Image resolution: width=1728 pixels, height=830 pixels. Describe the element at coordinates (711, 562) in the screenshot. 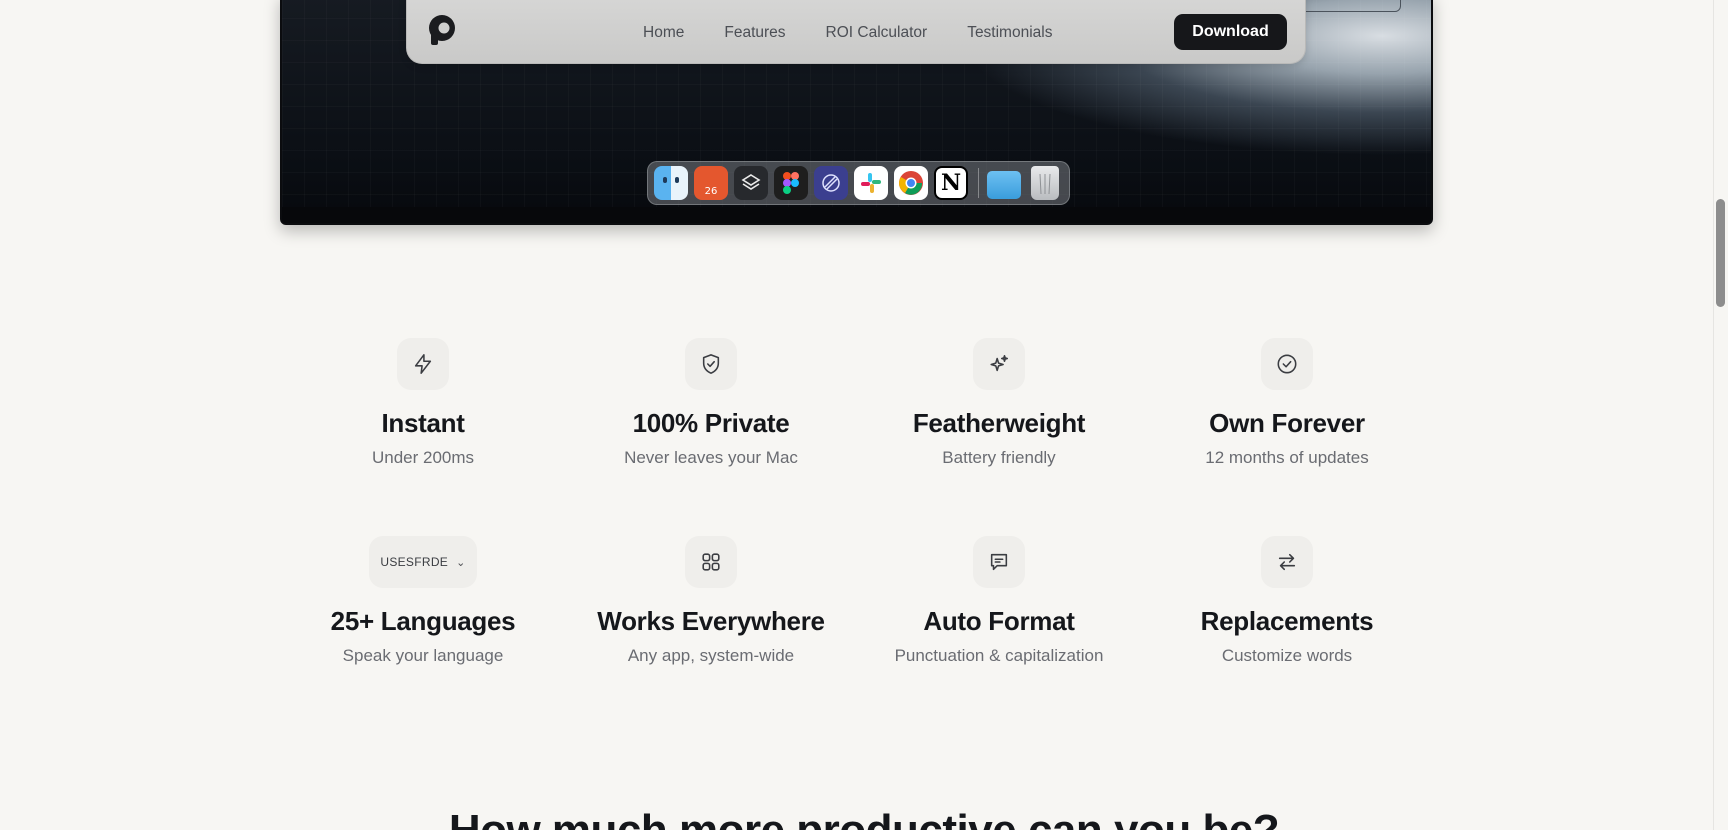

I see `grid-icon` at that location.